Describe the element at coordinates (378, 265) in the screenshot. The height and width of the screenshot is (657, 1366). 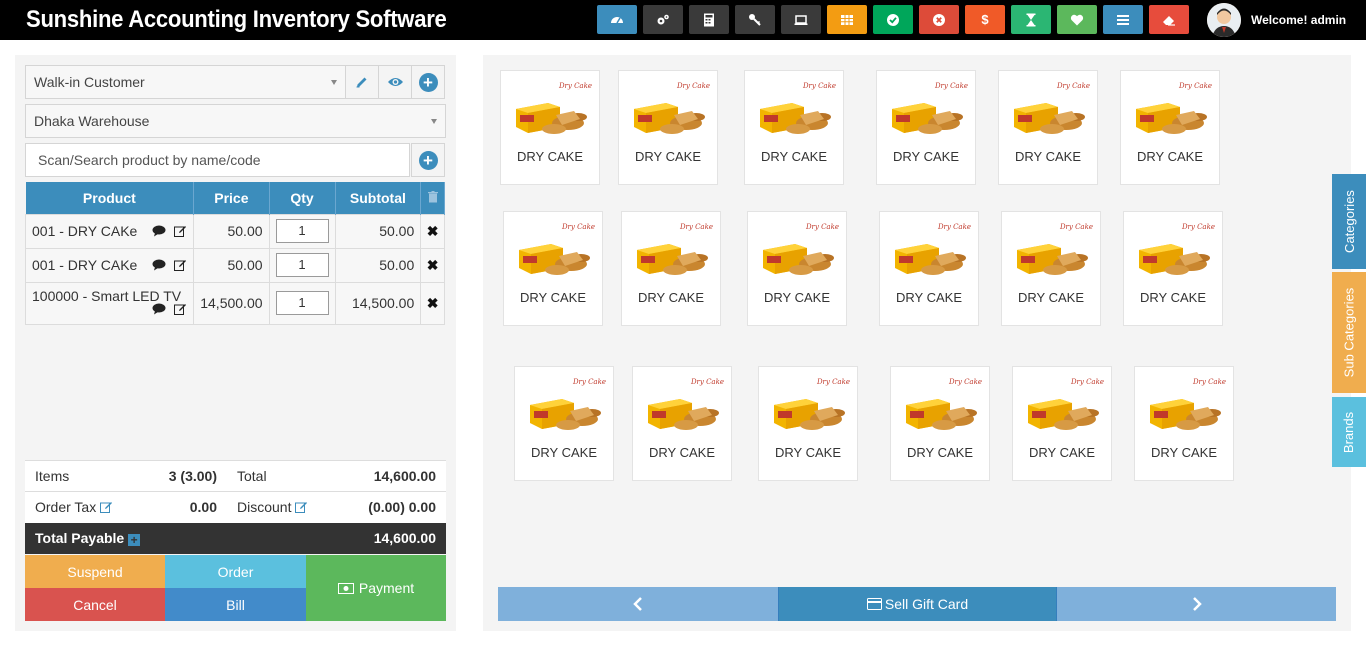
I see `subtotal-cell: 50.00` at that location.